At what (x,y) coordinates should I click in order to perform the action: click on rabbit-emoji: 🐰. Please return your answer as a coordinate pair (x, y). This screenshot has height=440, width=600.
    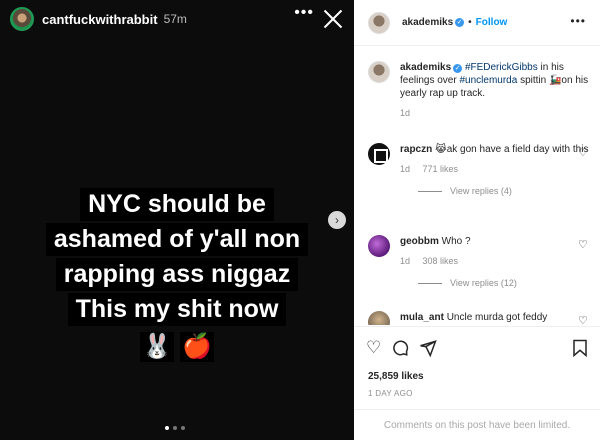
    Looking at the image, I should click on (157, 347).